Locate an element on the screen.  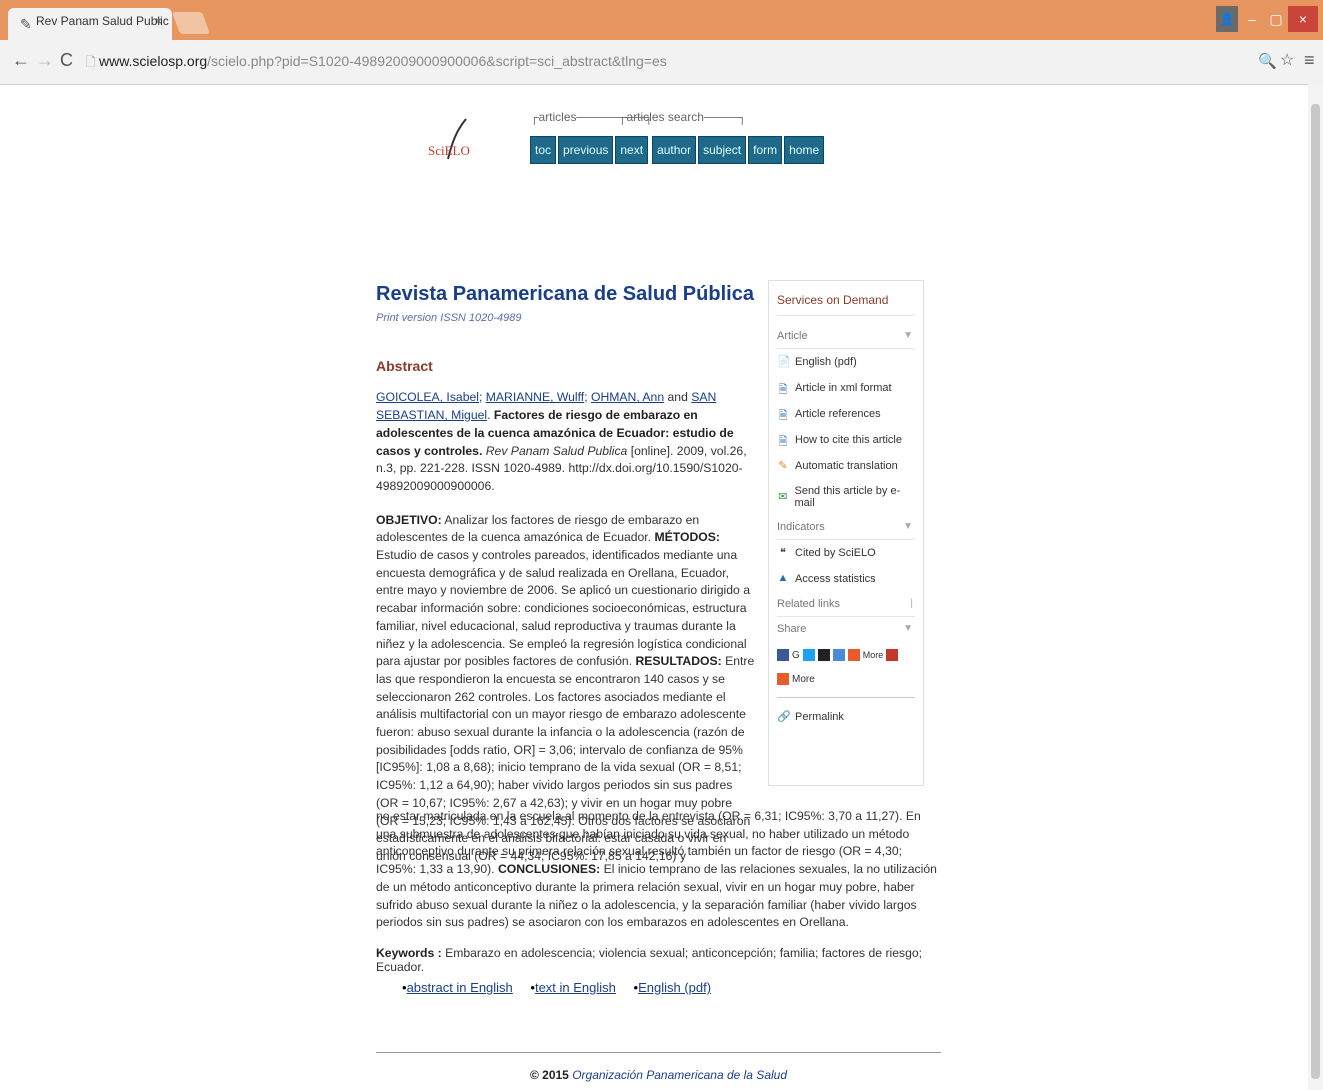
new-tab-button is located at coordinates (191, 23).